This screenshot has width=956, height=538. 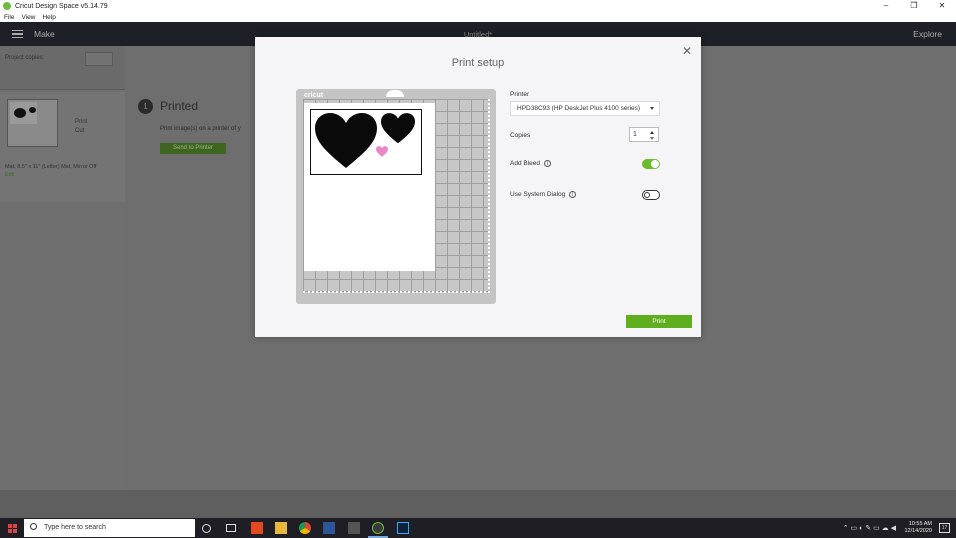 I want to click on large-heart-image, so click(x=346, y=140).